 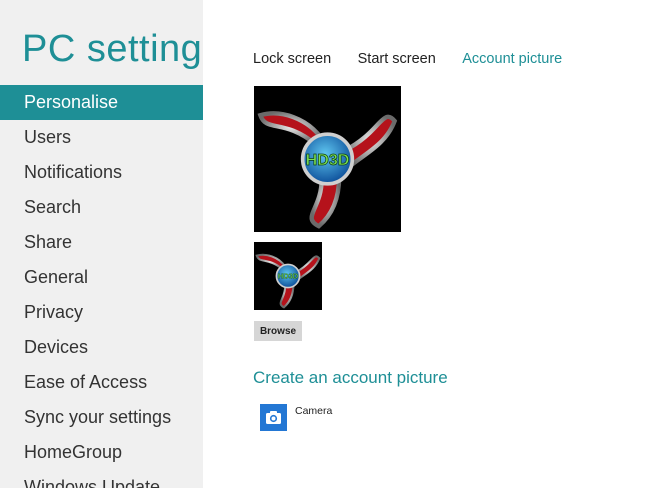 I want to click on tab-bar: Lock screen Start screen Account picture, so click(x=418, y=59).